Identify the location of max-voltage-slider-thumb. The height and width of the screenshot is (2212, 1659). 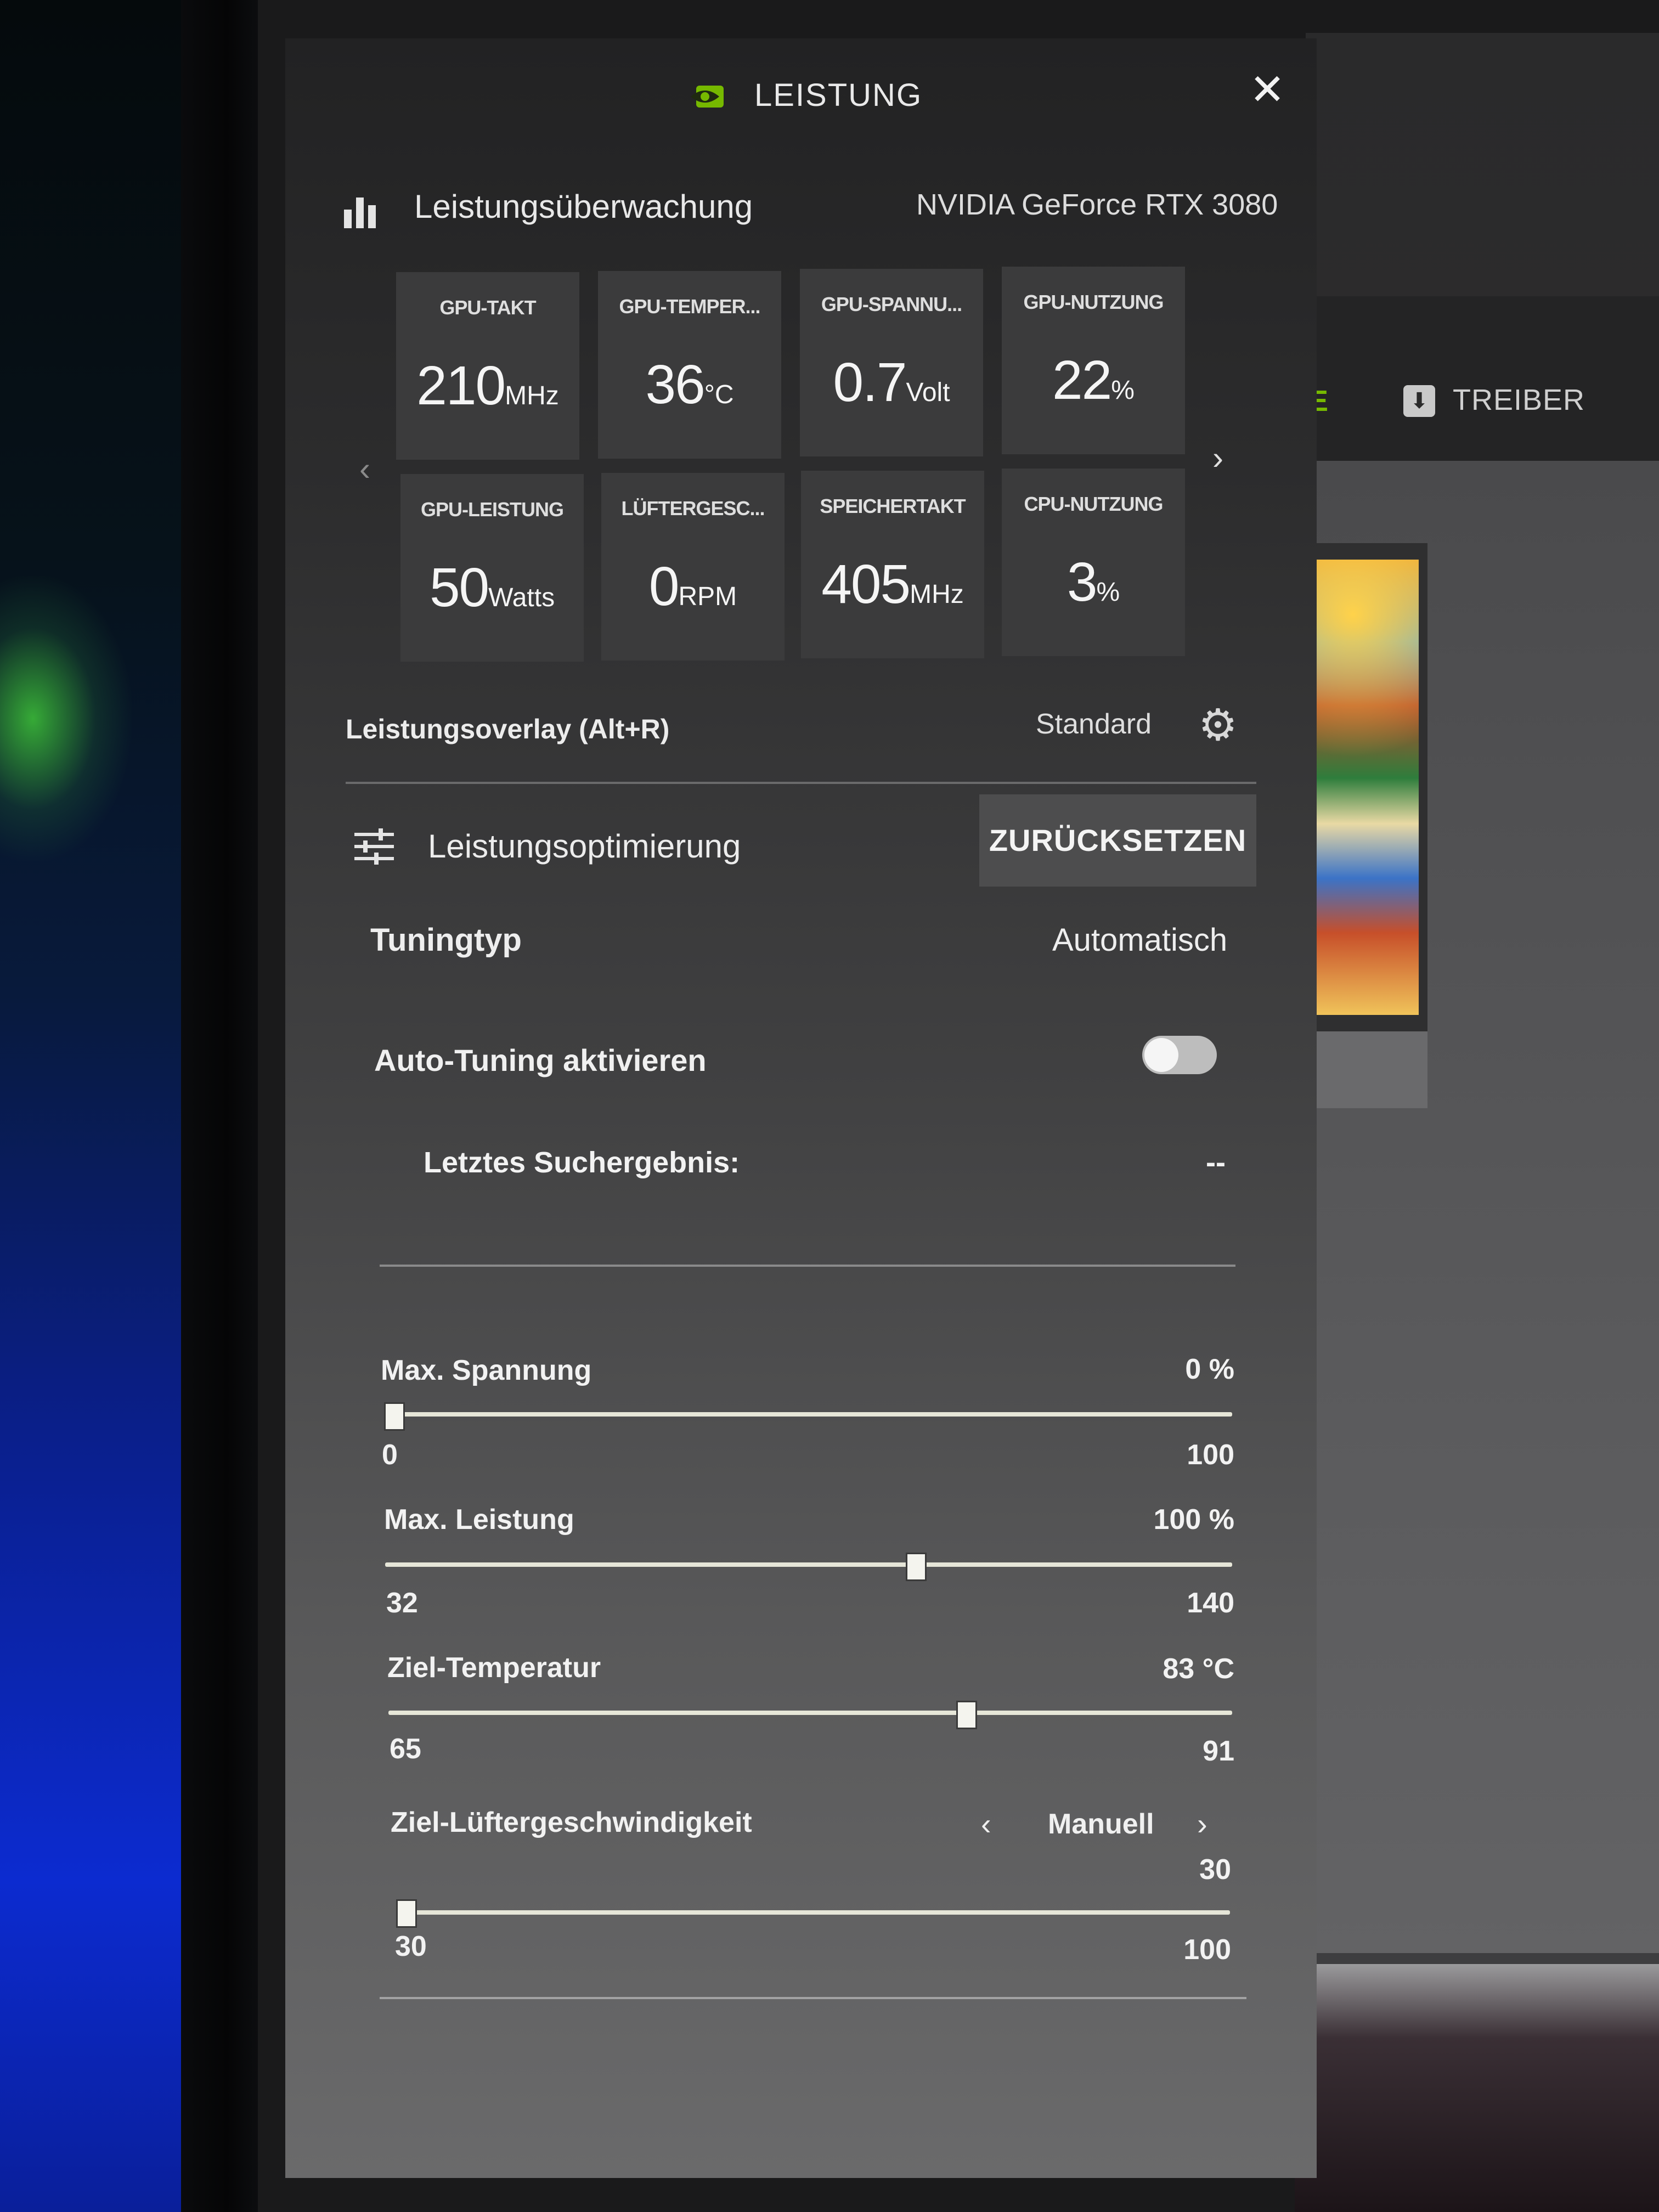
(394, 1417).